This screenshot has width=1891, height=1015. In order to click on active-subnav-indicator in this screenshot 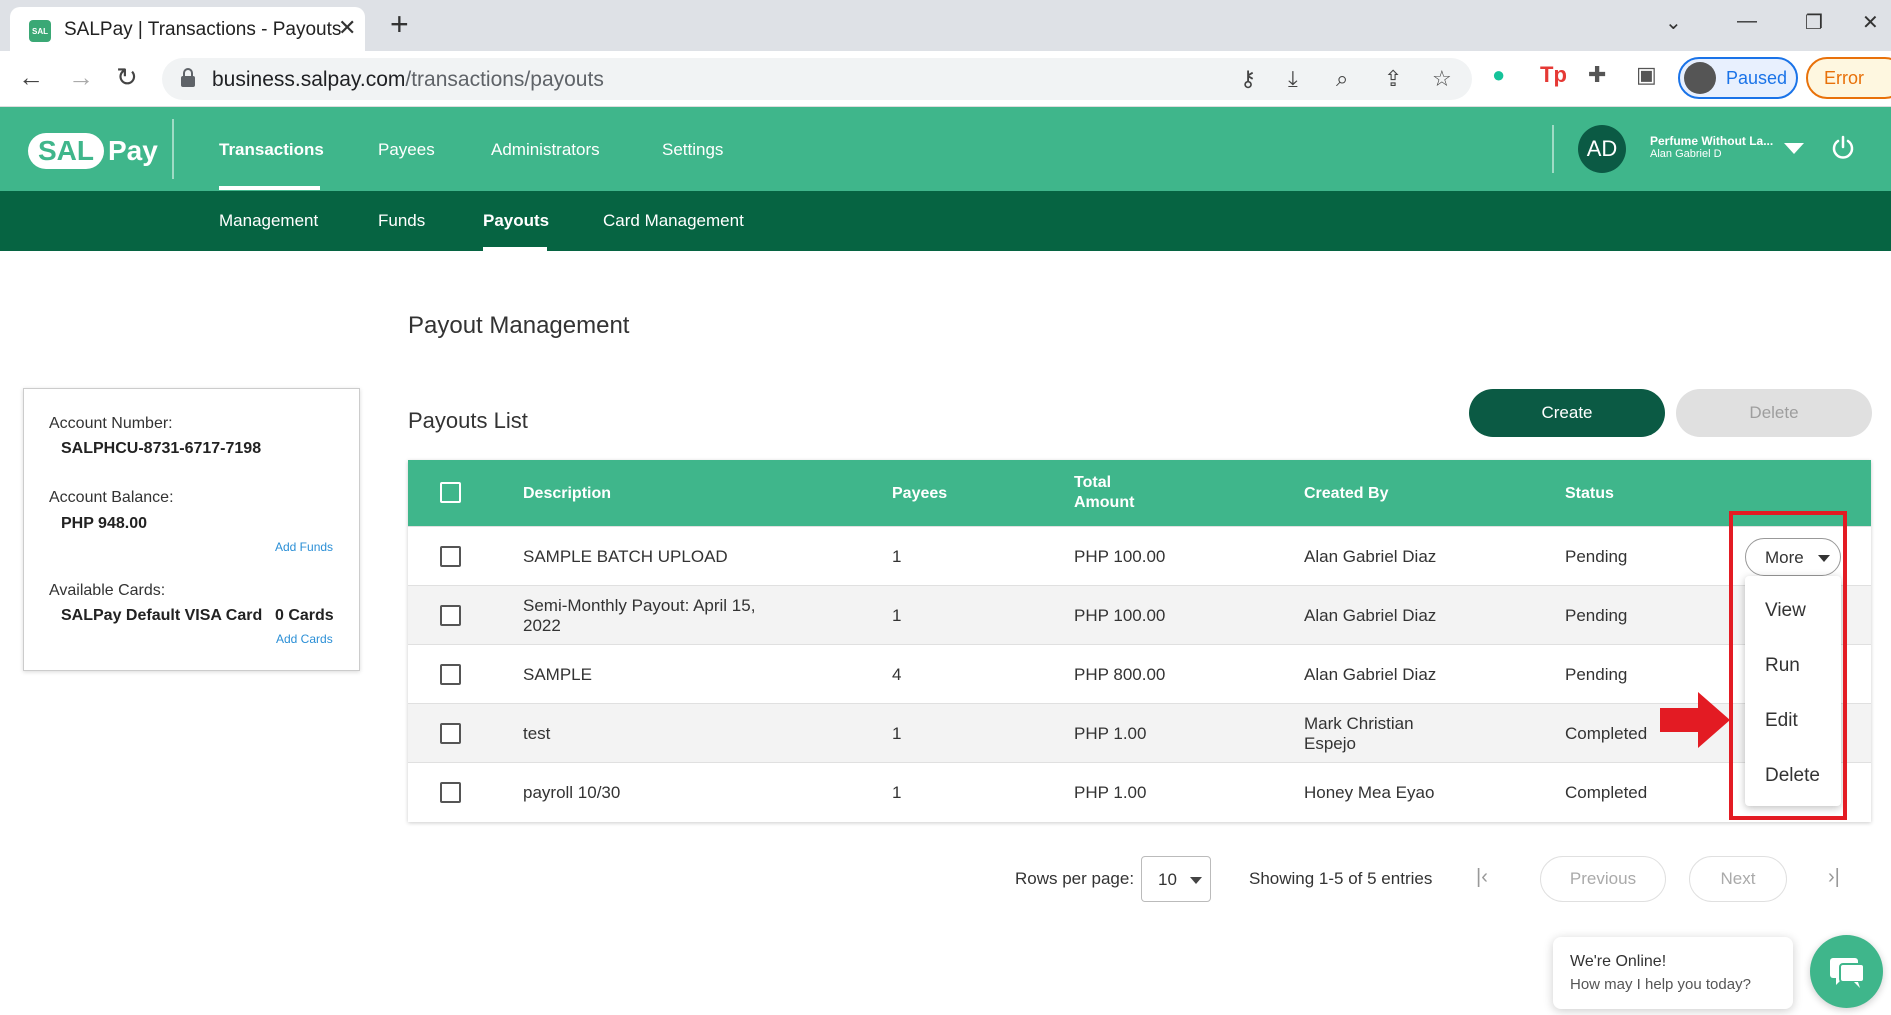, I will do `click(515, 249)`.